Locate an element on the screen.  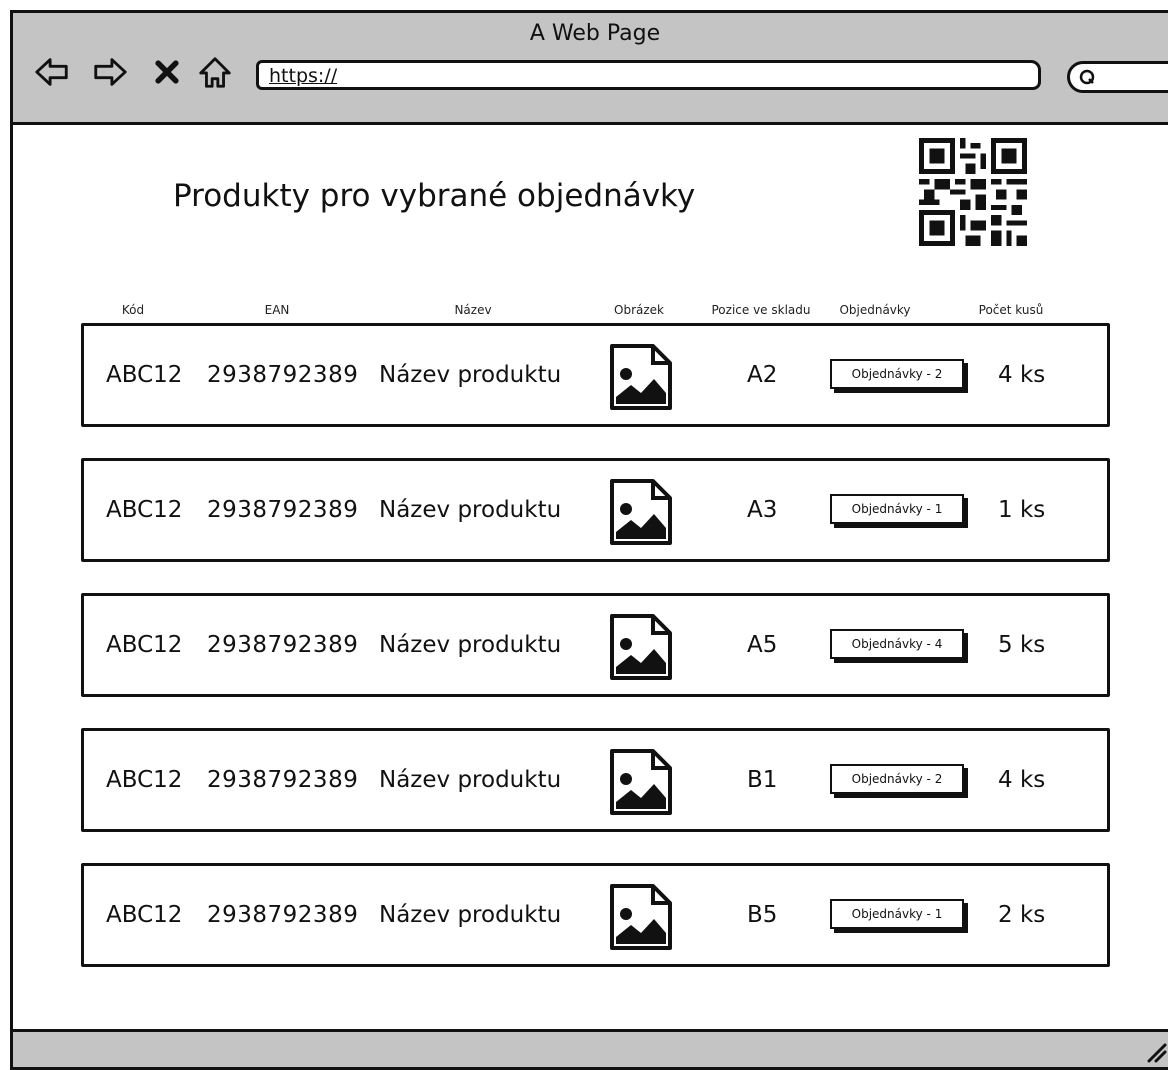
product-position: A2 is located at coordinates (762, 375).